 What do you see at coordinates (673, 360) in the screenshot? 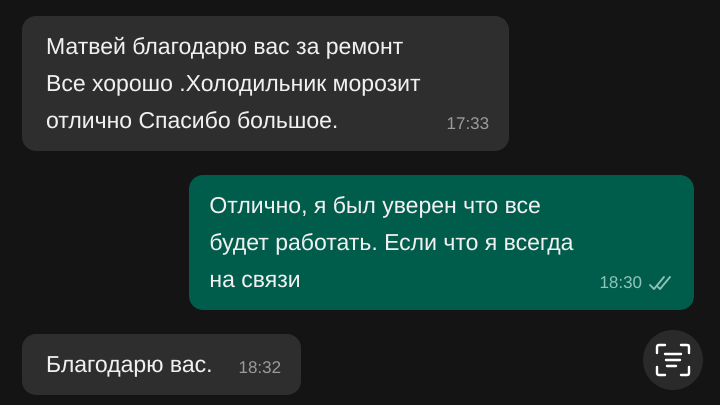
I see `scan-text-icon` at bounding box center [673, 360].